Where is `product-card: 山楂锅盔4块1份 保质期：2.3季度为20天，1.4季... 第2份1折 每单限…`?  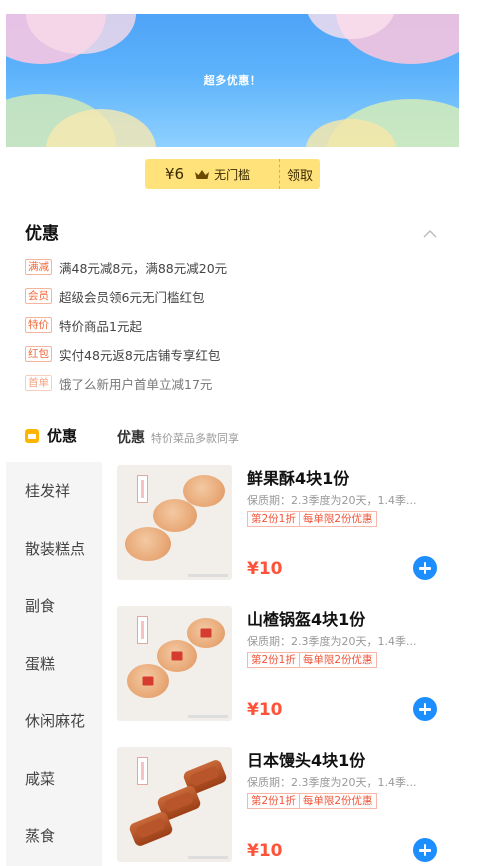 product-card: 山楂锅盔4块1份 保质期：2.3季度为20天，1.4季... 第2份1折 每单限… is located at coordinates (287, 676).